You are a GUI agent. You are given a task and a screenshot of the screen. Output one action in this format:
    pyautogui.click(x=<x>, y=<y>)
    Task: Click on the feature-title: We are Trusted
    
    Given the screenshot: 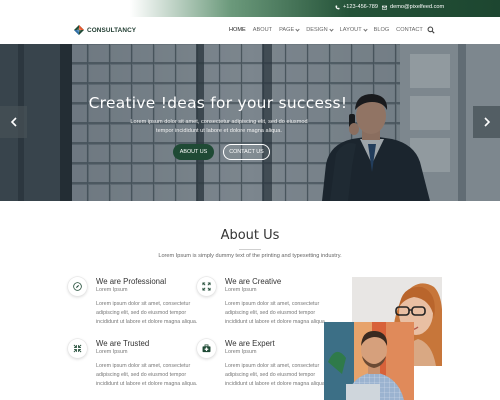 What is the action you would take?
    pyautogui.click(x=123, y=343)
    